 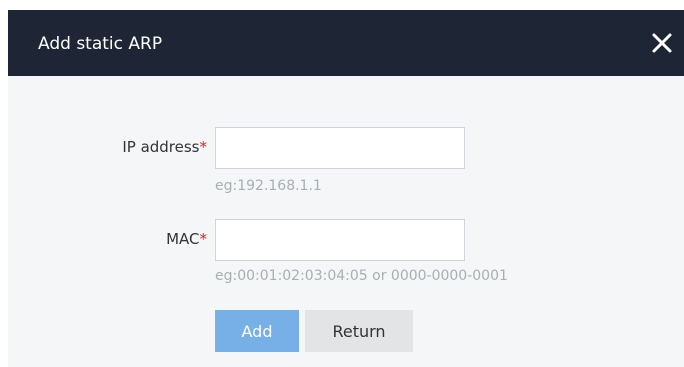 What do you see at coordinates (100, 44) in the screenshot?
I see `dialog-title: Add static ARP` at bounding box center [100, 44].